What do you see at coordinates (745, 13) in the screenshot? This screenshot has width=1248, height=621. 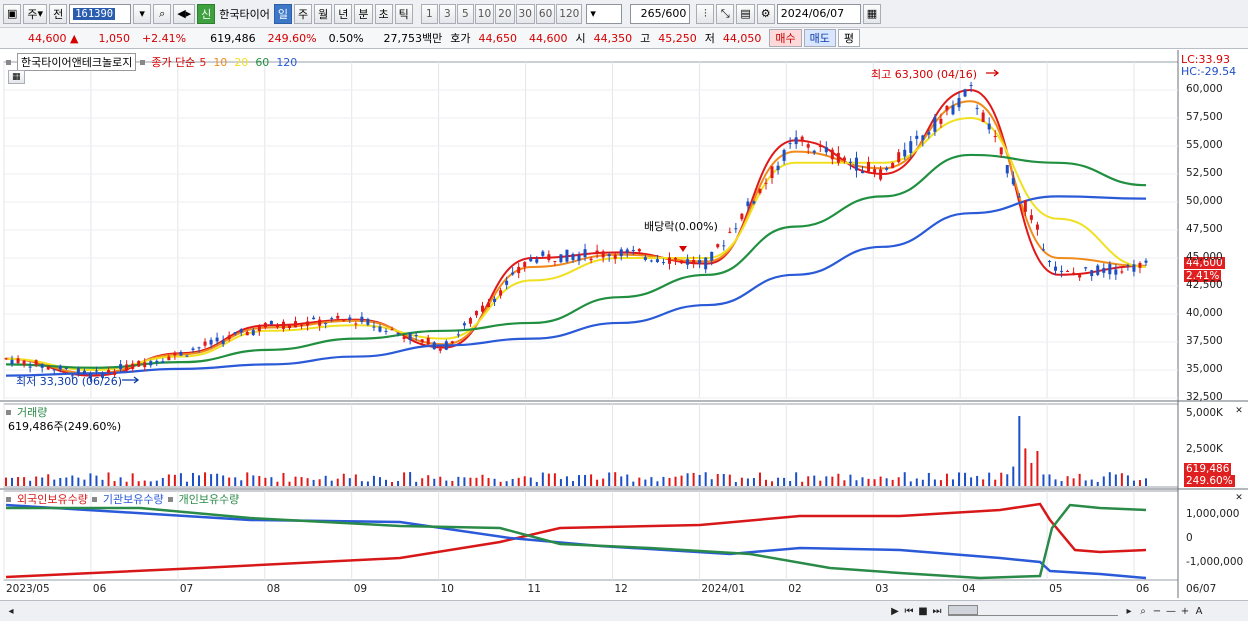 I see `save-icon: ▤` at bounding box center [745, 13].